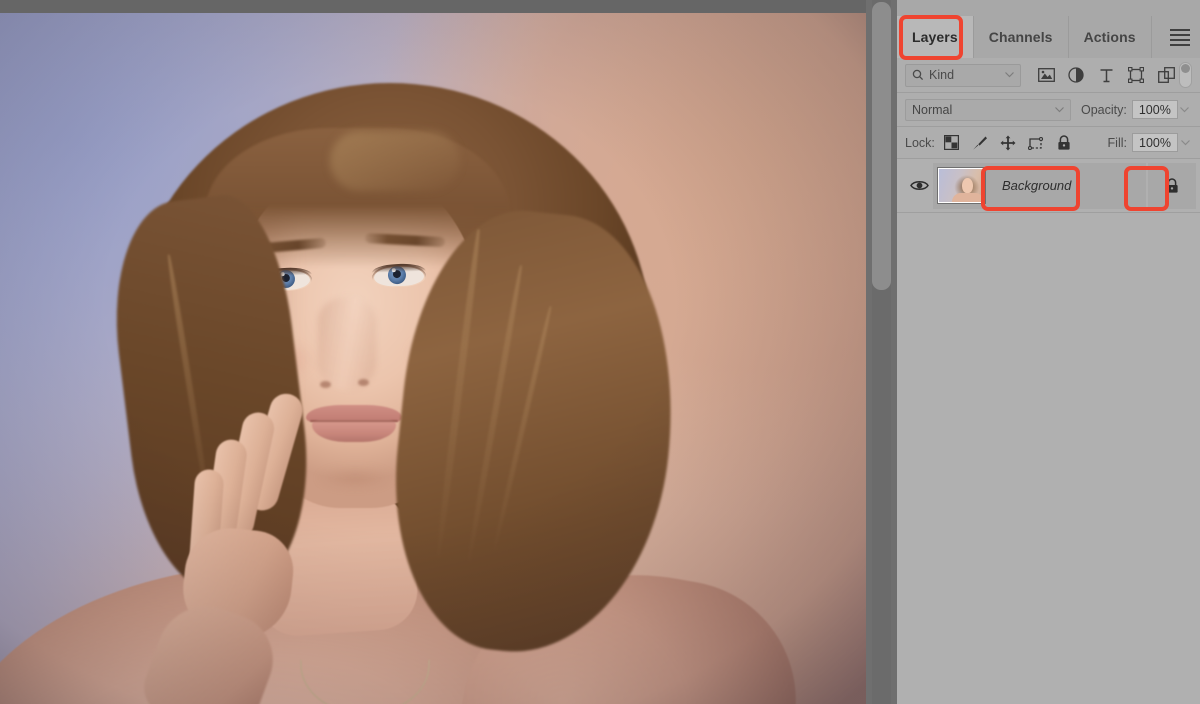 Image resolution: width=1200 pixels, height=704 pixels. I want to click on padlock-icon, so click(1172, 185).